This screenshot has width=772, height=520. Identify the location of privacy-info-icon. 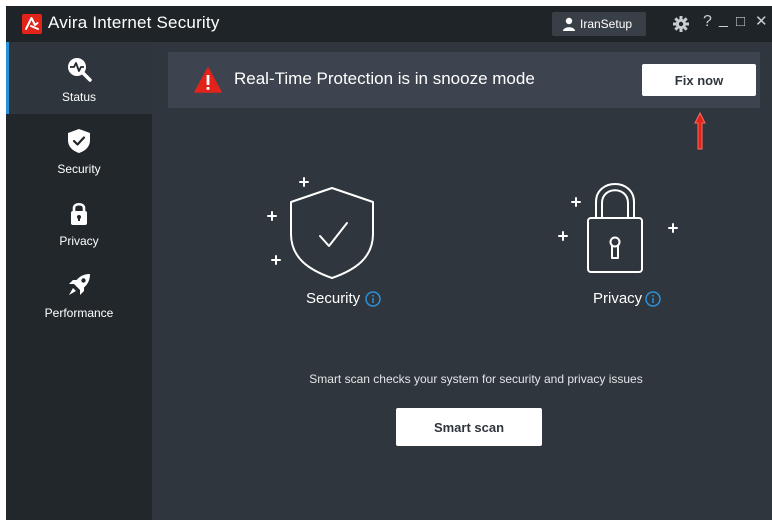
(653, 299).